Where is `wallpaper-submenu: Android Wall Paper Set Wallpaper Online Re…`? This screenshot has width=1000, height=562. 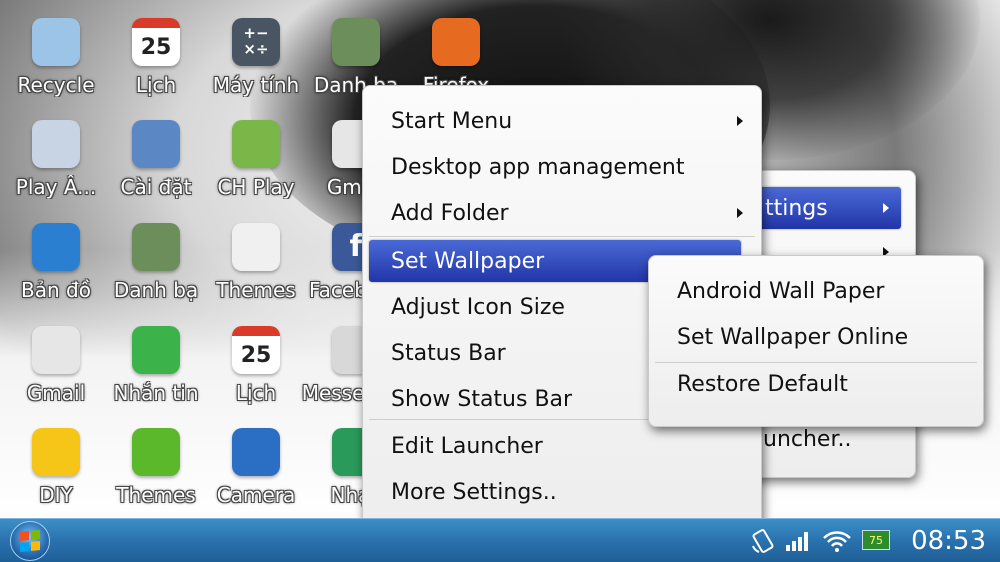 wallpaper-submenu: Android Wall Paper Set Wallpaper Online Re… is located at coordinates (816, 341).